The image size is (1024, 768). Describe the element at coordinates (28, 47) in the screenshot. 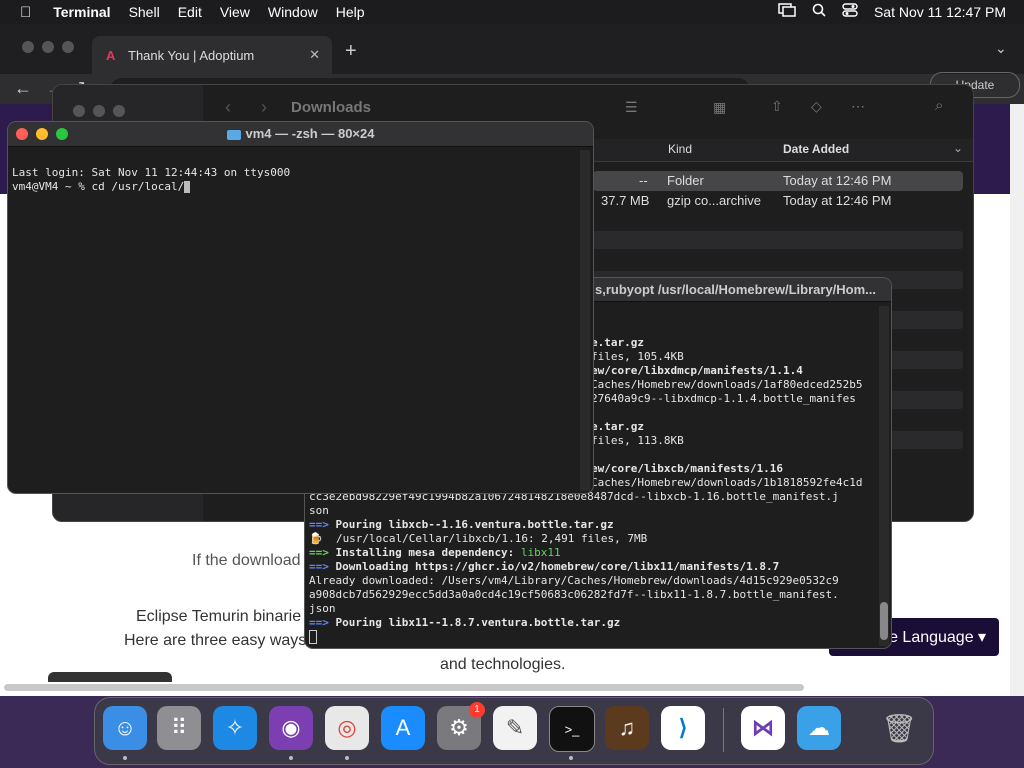

I see `close-window-button` at that location.